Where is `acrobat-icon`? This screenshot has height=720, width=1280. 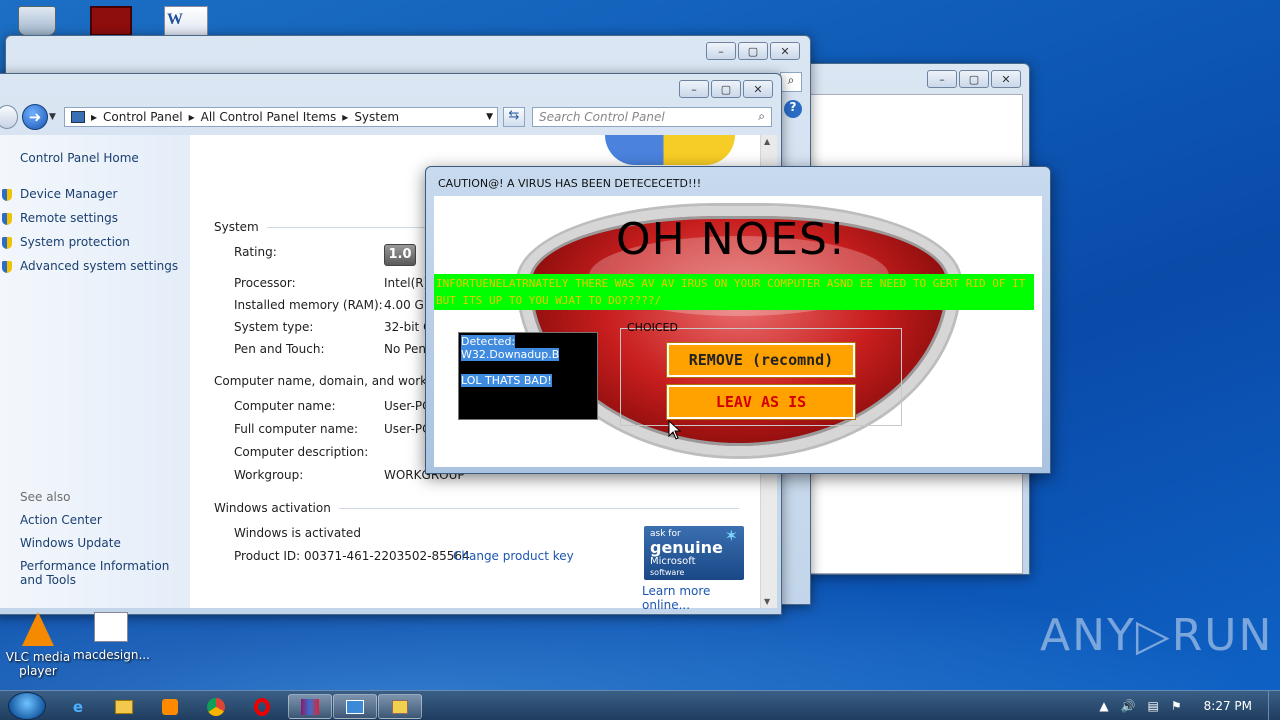
acrobat-icon is located at coordinates (111, 21).